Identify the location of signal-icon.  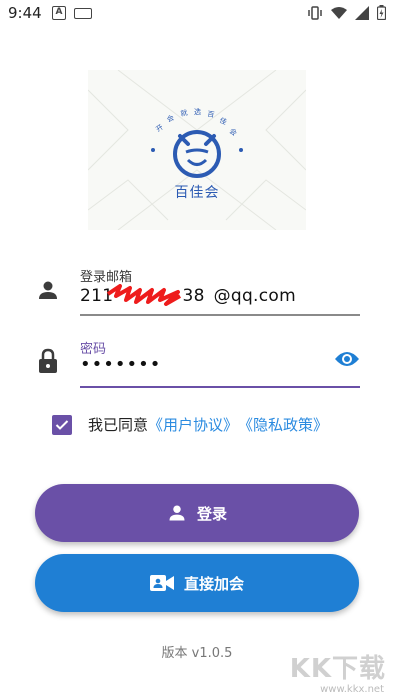
(362, 12).